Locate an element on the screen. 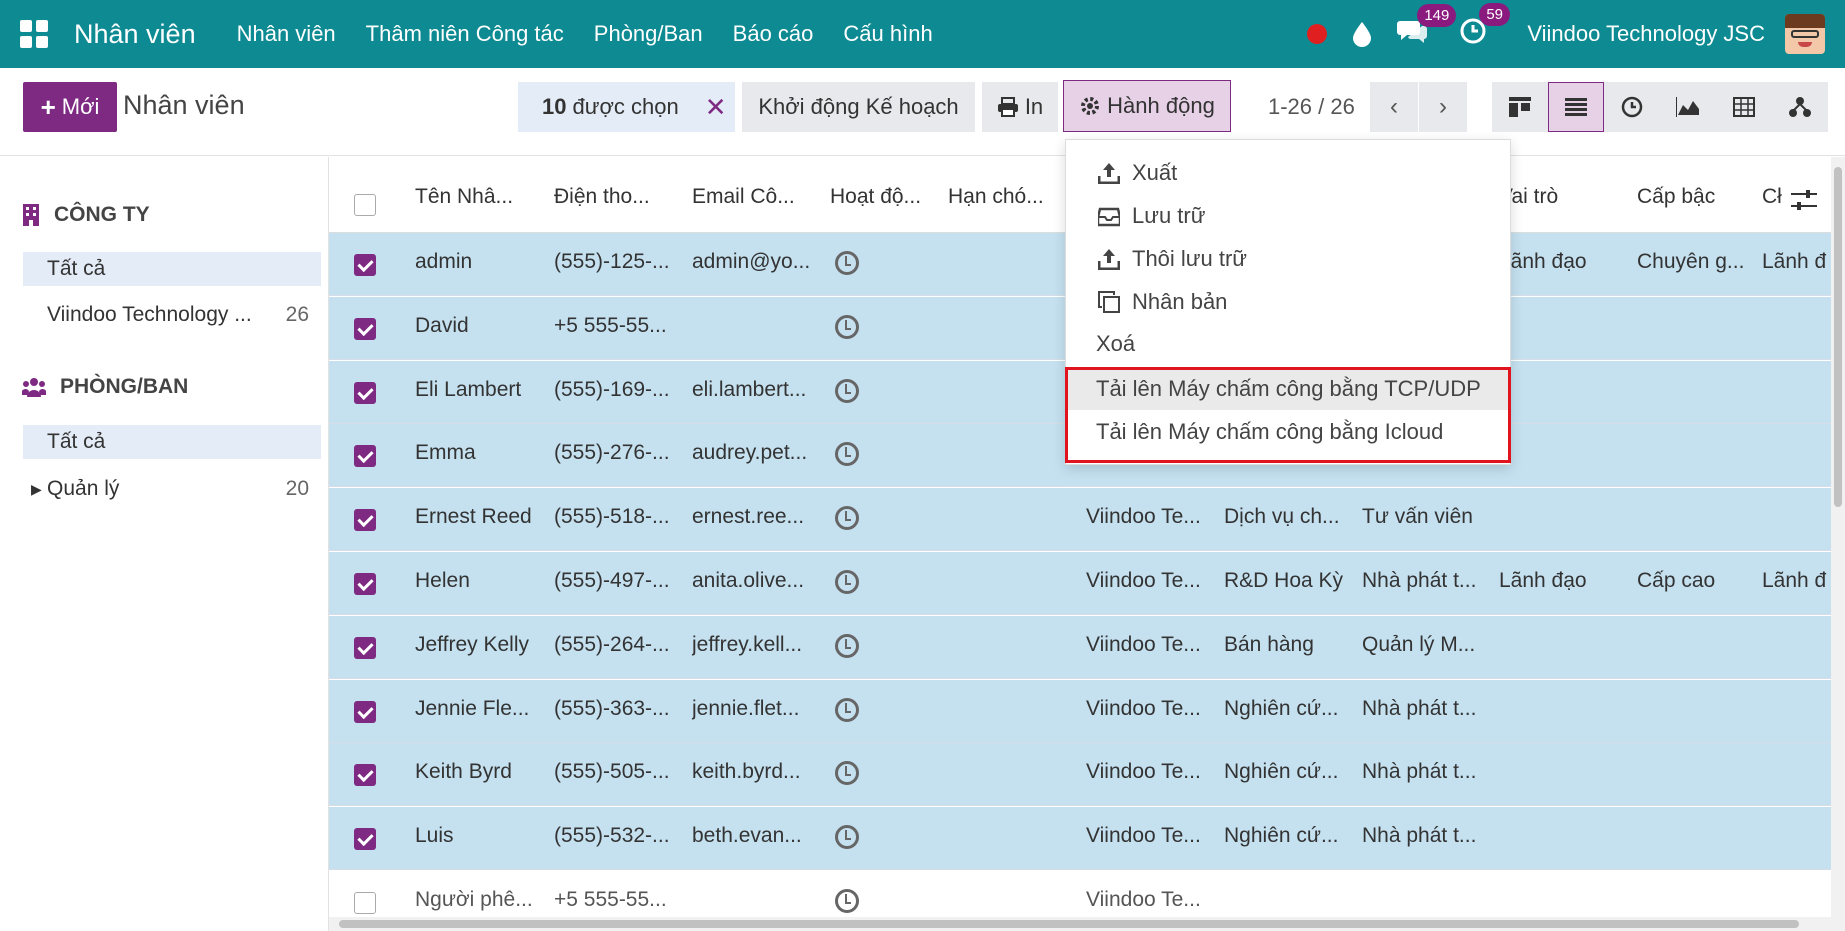  caret-right-icon: ▶ is located at coordinates (36, 489).